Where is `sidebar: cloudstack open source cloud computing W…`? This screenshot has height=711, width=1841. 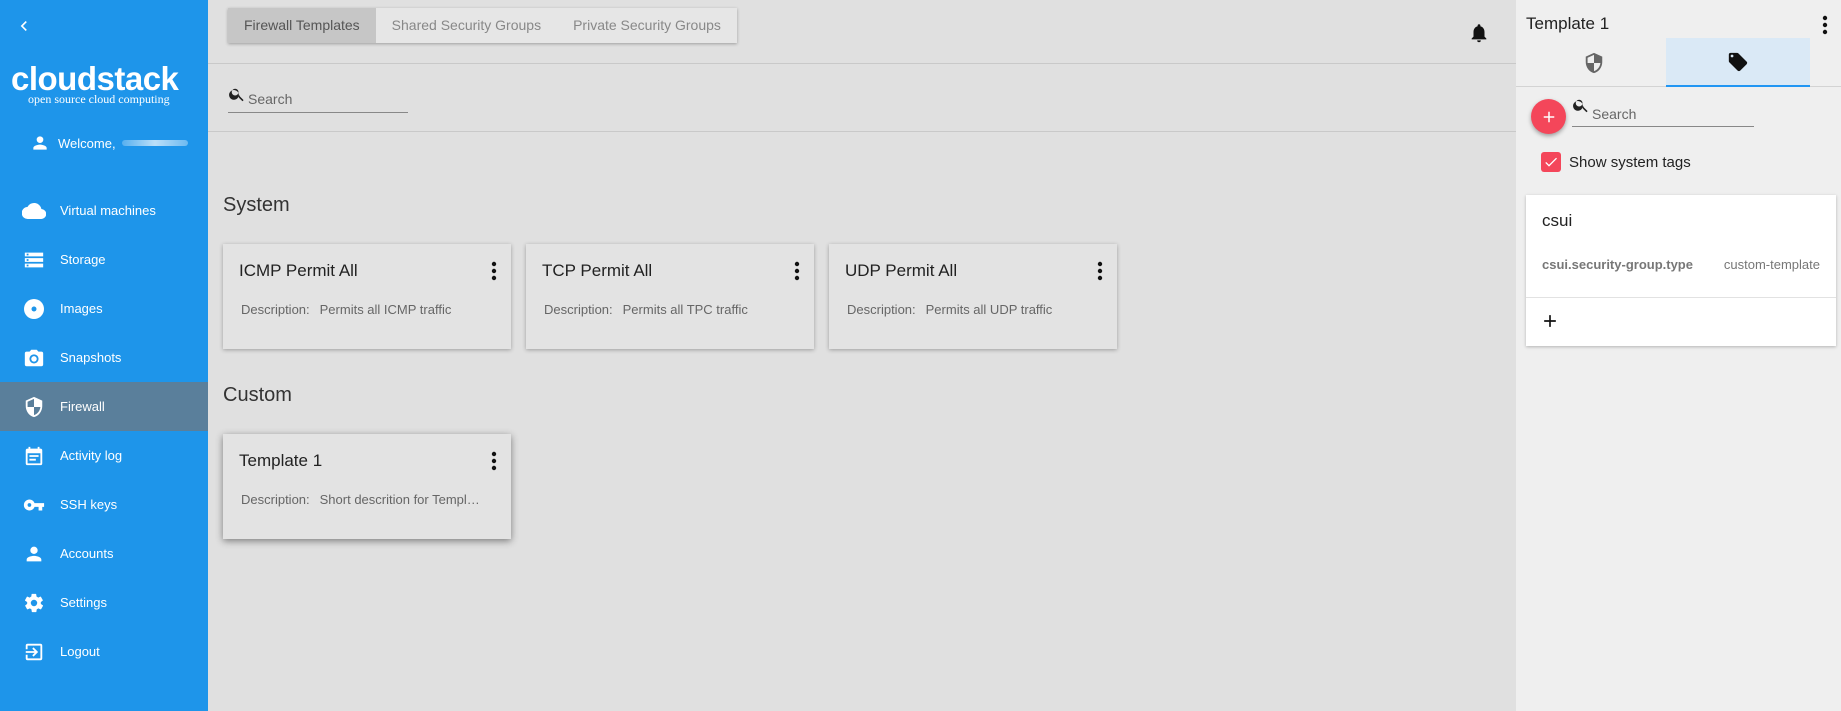 sidebar: cloudstack open source cloud computing W… is located at coordinates (104, 355).